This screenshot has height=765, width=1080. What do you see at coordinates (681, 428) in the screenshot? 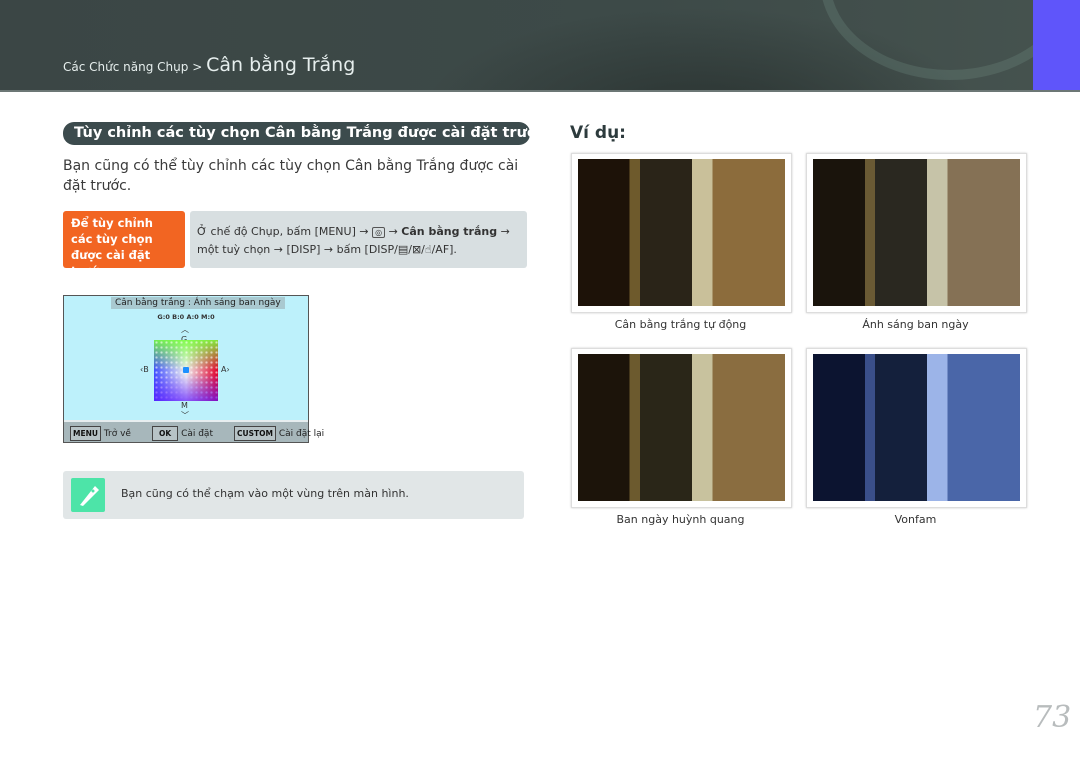
I see `example-photo-fluorescent` at bounding box center [681, 428].